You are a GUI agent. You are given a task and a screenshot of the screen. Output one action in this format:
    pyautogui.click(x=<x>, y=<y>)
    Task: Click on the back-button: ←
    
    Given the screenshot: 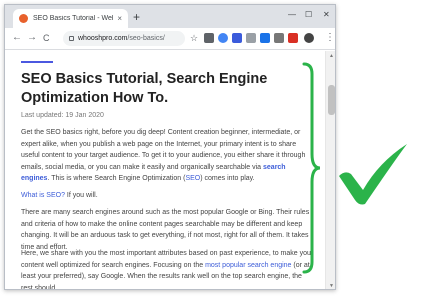 What is the action you would take?
    pyautogui.click(x=17, y=38)
    